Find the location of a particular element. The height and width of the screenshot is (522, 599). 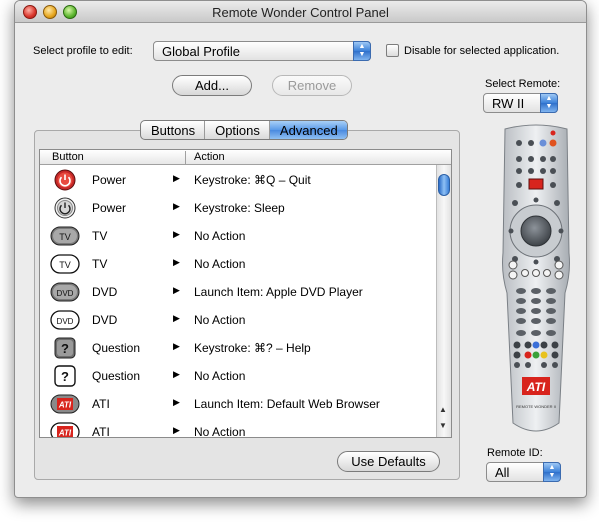

disable-label: Disable for selected application. is located at coordinates (482, 51).